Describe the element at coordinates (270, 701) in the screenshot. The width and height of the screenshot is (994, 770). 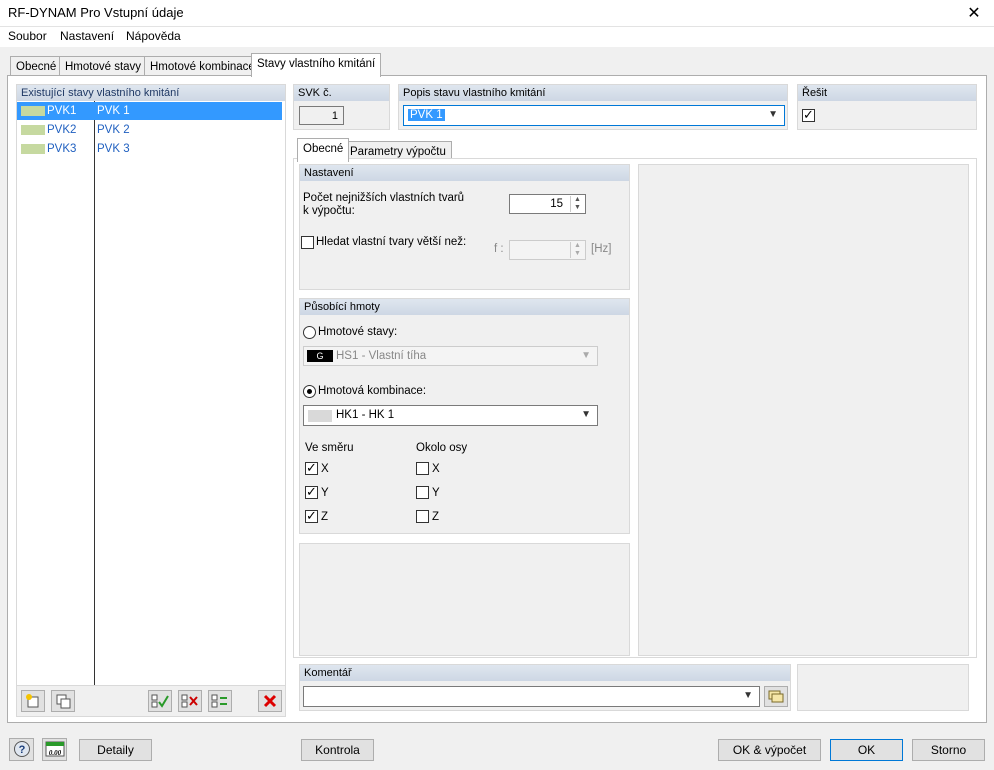
I see `delete-icon` at that location.